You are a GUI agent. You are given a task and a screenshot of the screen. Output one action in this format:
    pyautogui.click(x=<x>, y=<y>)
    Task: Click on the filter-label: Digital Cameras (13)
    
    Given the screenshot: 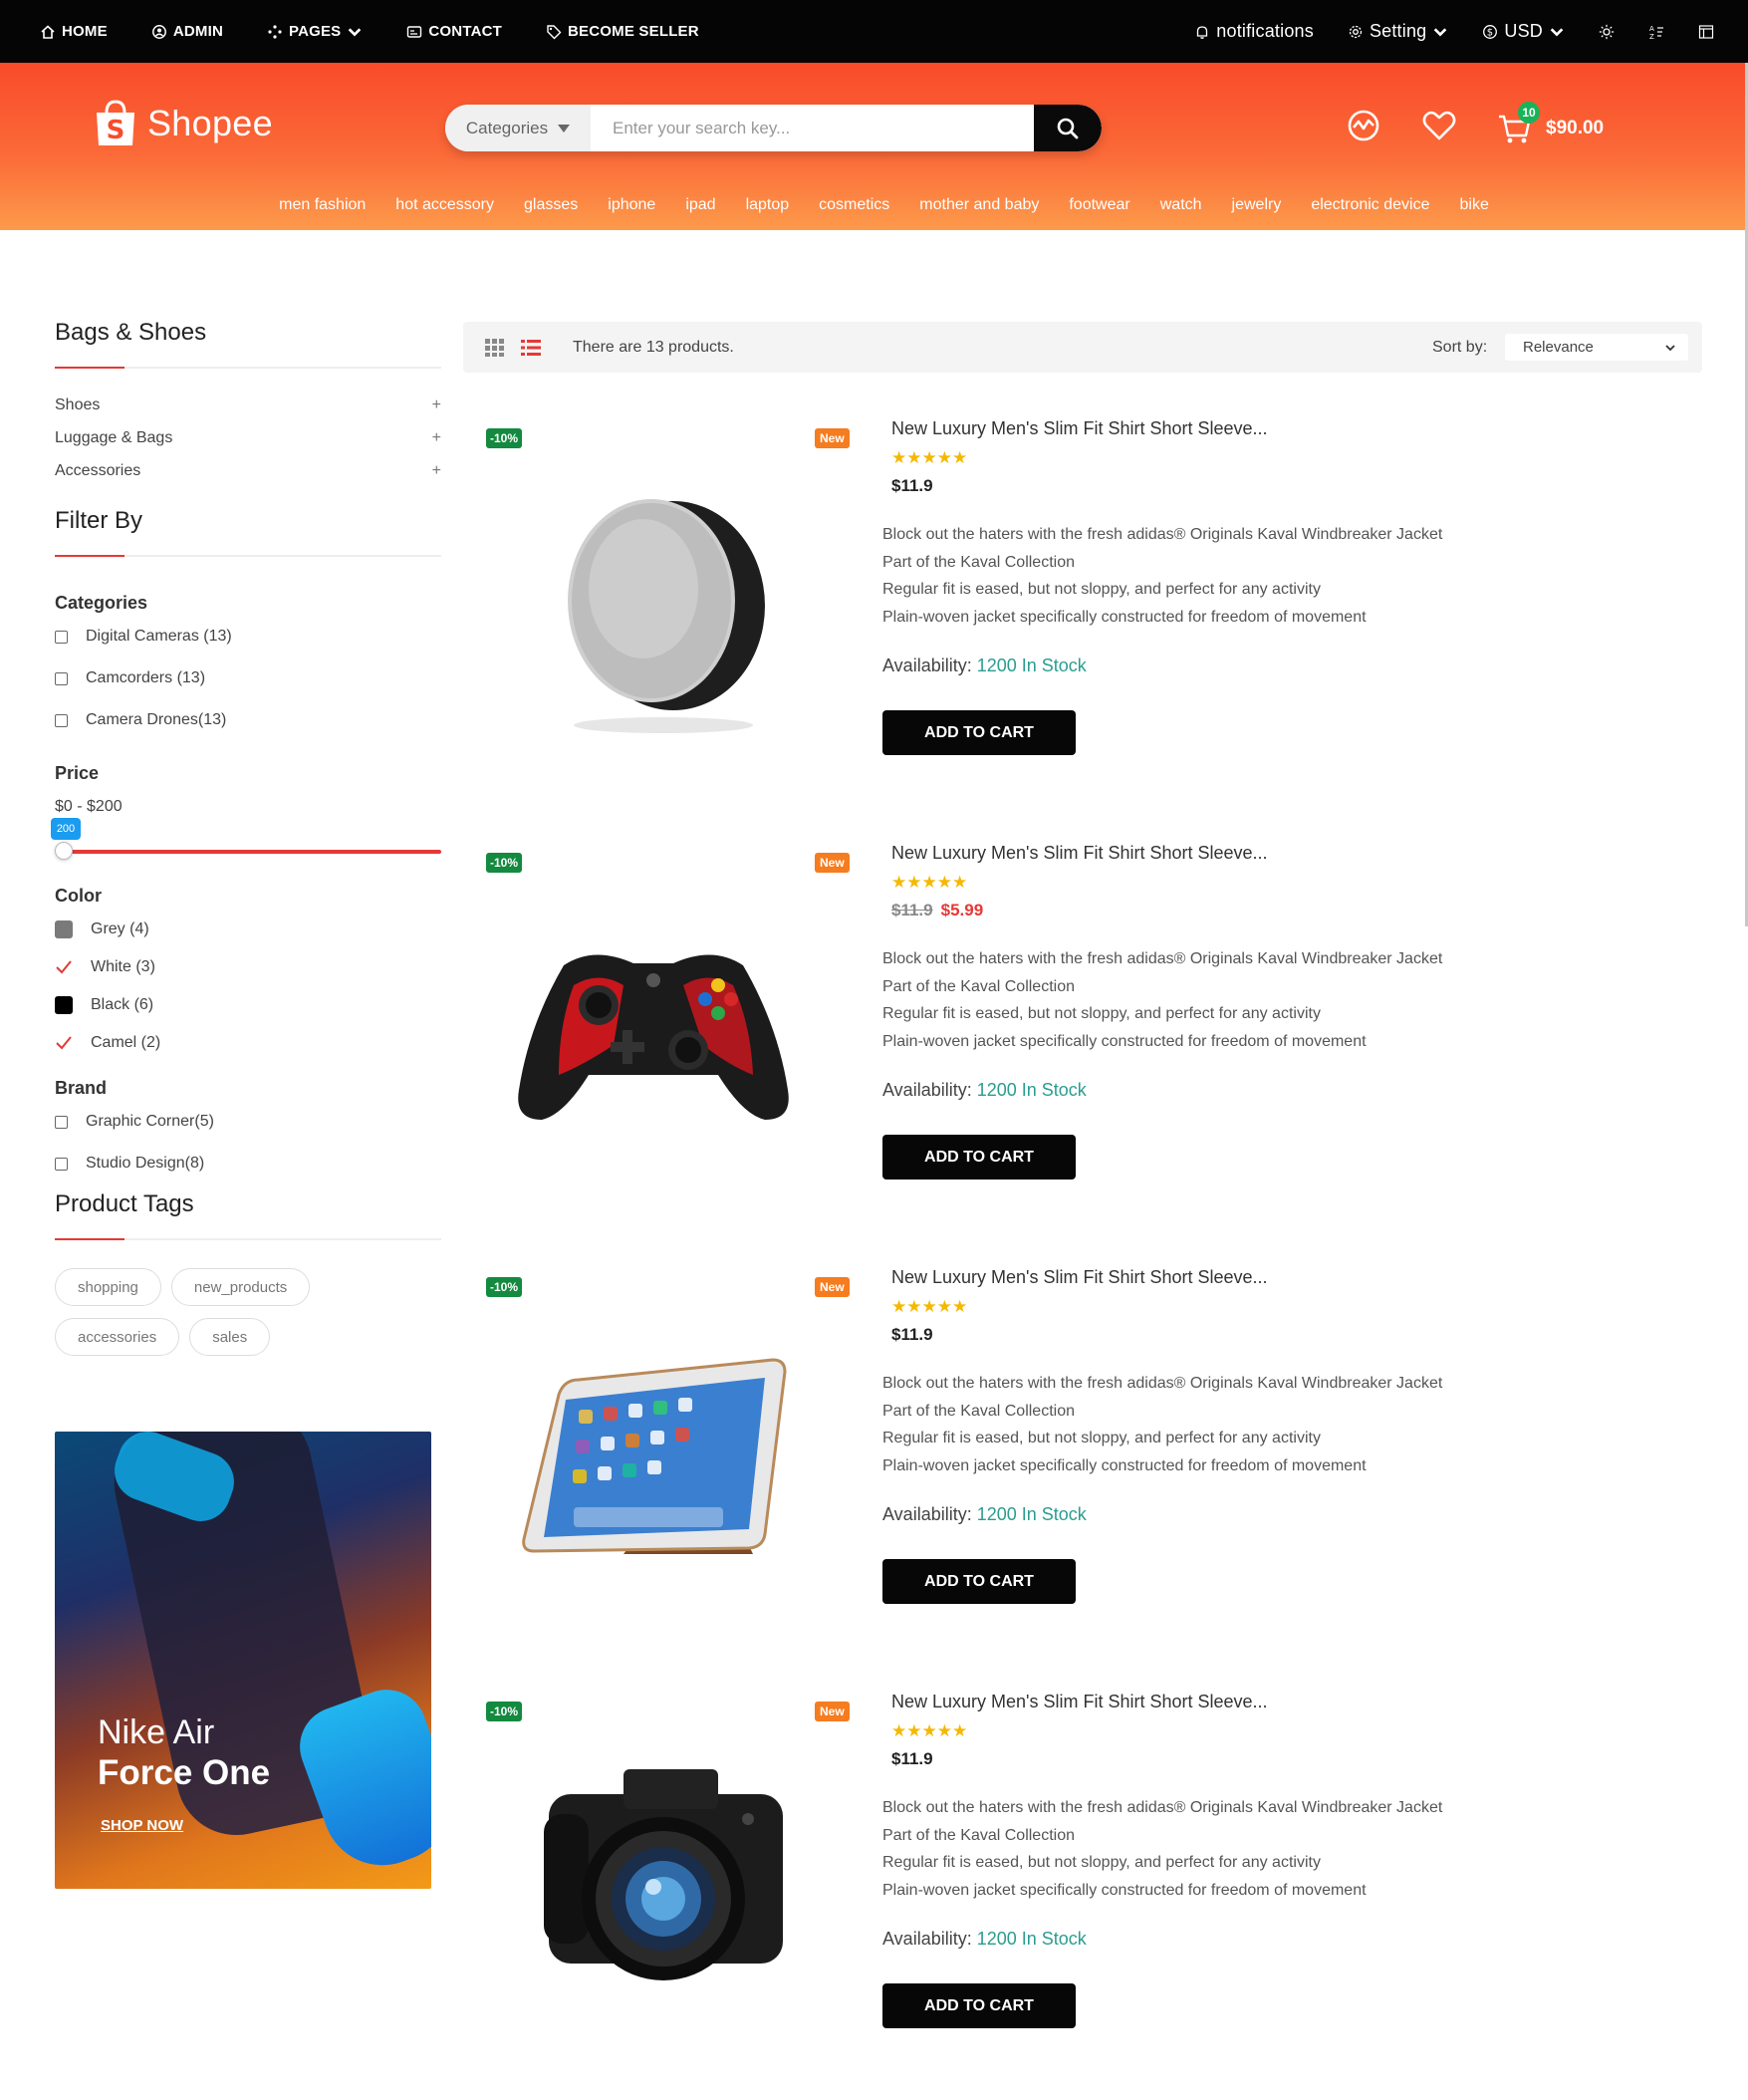 What is the action you would take?
    pyautogui.click(x=159, y=636)
    